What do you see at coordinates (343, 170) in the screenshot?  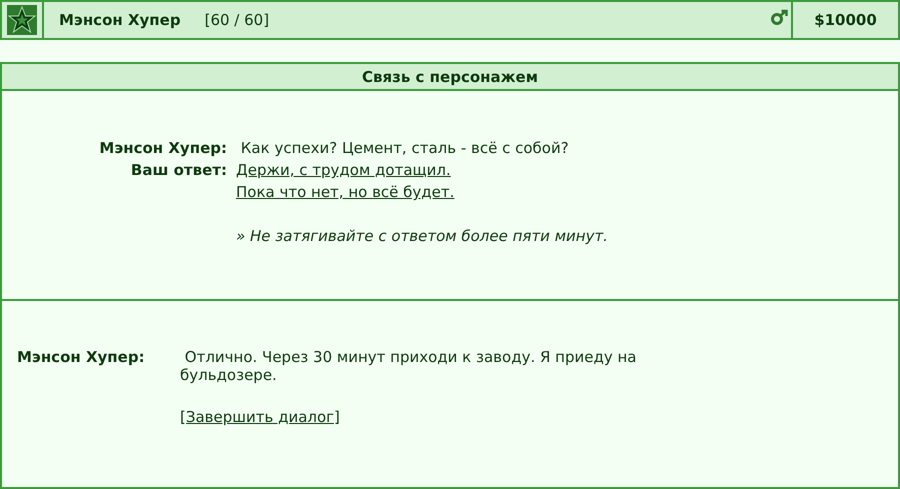 I see `answer-link: Держи, с трудом дотащил.` at bounding box center [343, 170].